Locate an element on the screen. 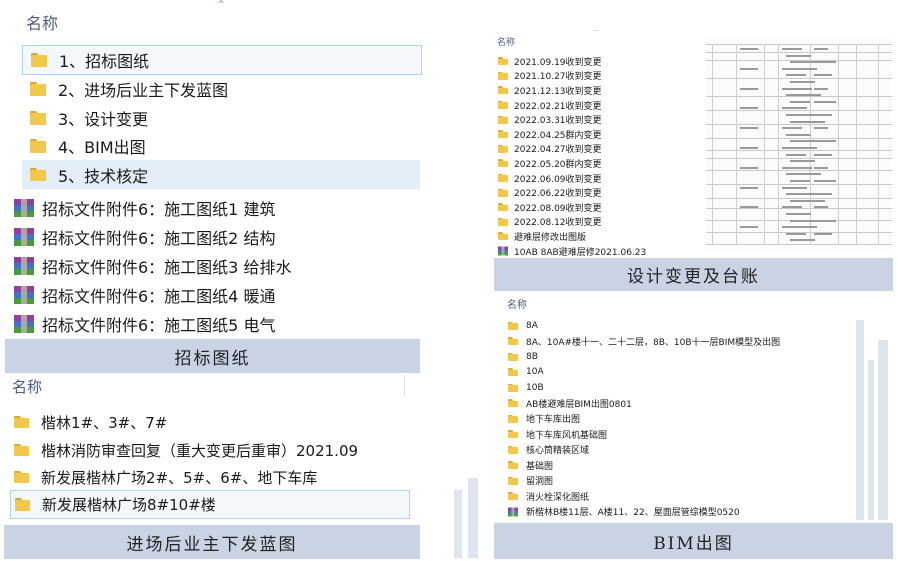 Image resolution: width=898 pixels, height=561 pixels. folder-row: 基础图 is located at coordinates (530, 466).